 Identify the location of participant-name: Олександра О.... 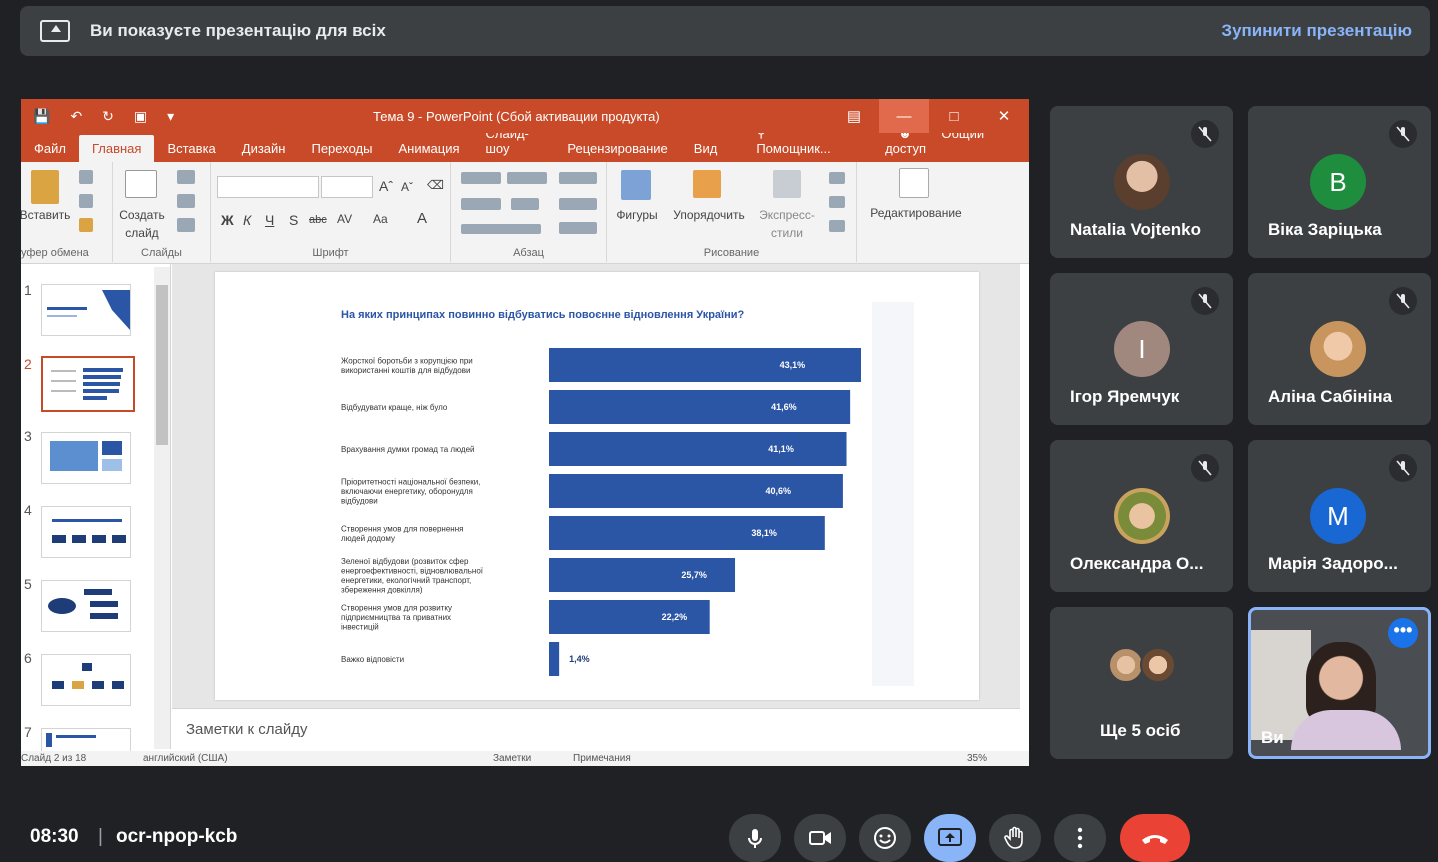
(1137, 563).